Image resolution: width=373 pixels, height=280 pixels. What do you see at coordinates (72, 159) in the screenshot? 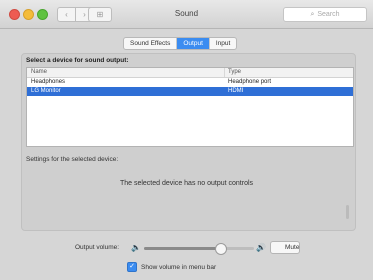
I see `settings-title: Settings for the selected device:` at bounding box center [72, 159].